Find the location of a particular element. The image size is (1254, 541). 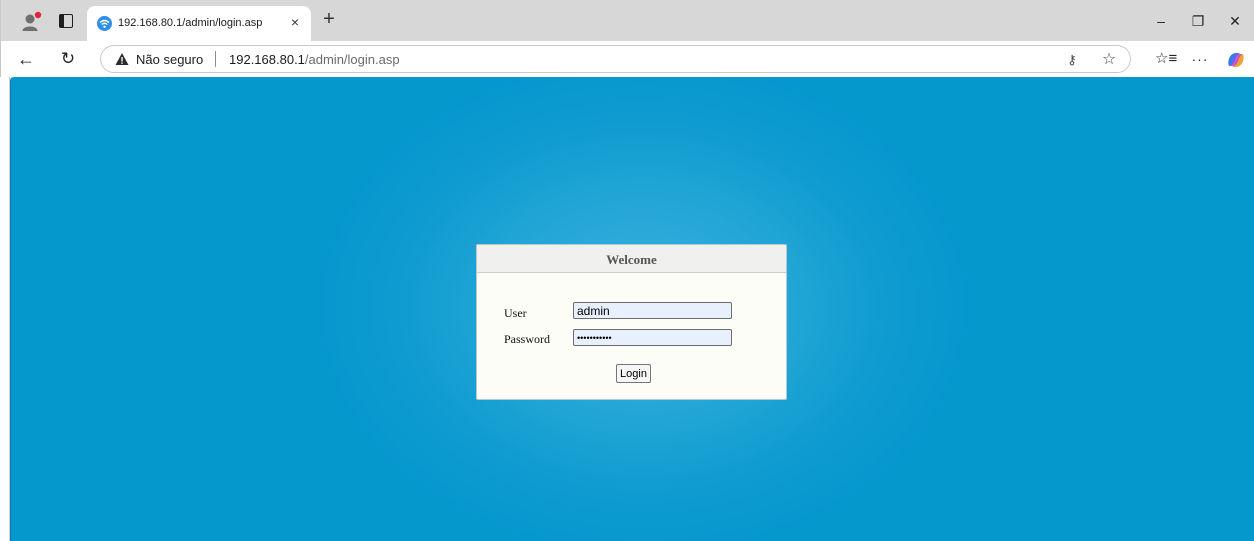

tab-actions-icon is located at coordinates (66, 21).